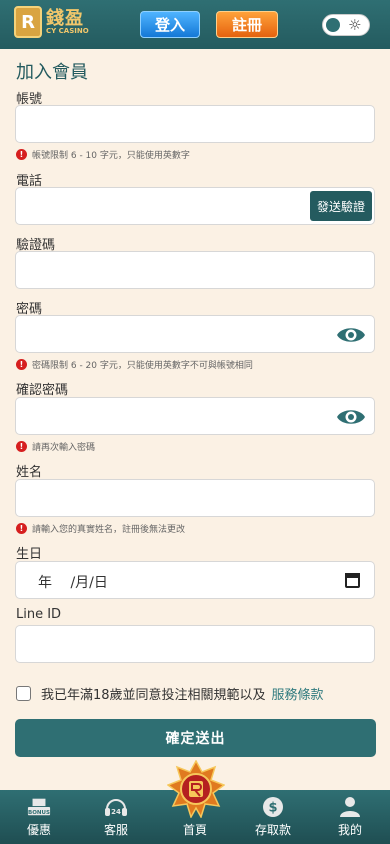 The height and width of the screenshot is (844, 390). I want to click on calendar-icon, so click(352, 580).